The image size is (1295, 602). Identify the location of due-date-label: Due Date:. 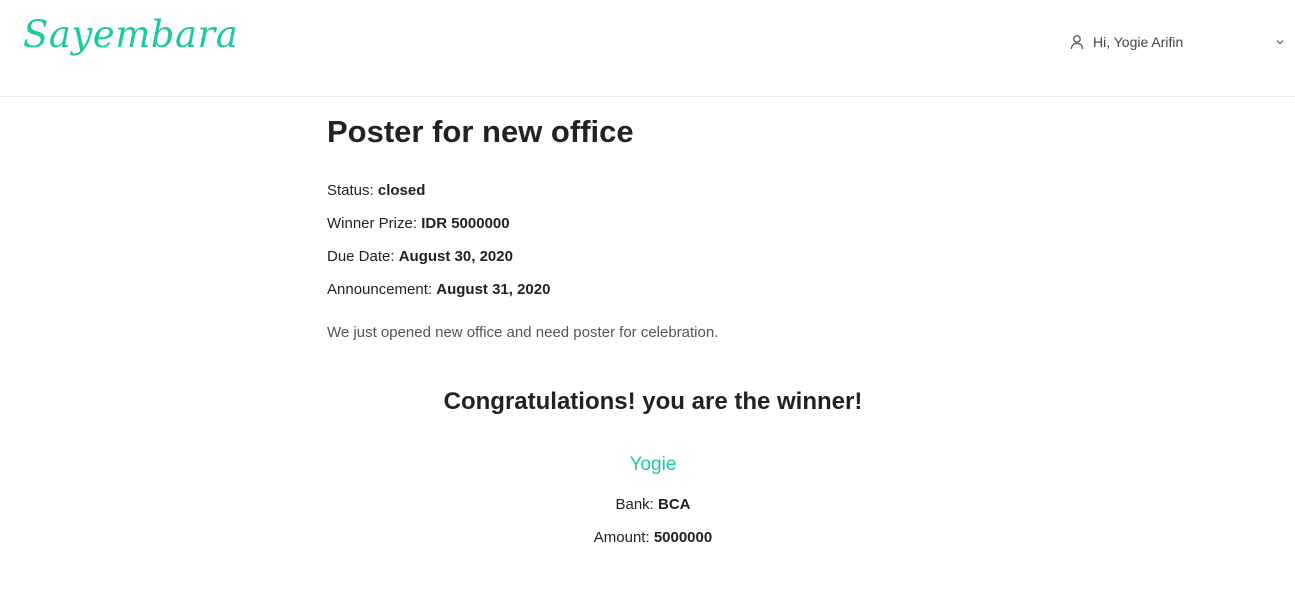
(361, 256).